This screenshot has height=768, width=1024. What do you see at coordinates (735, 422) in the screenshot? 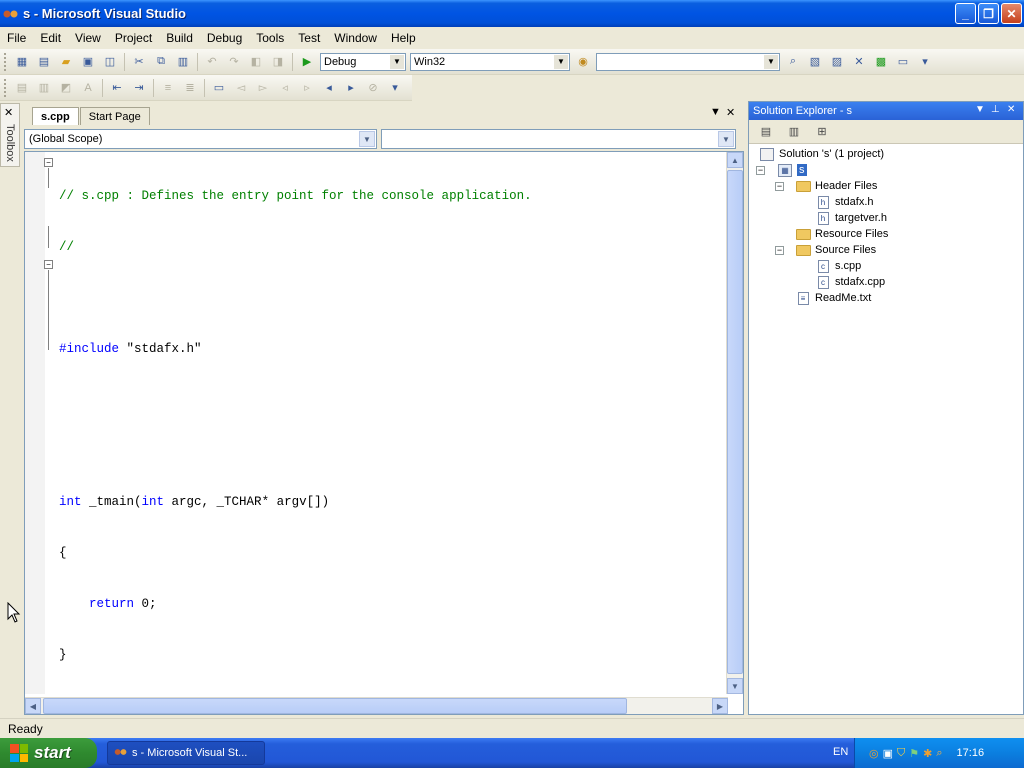
I see `vertical-scroll-thumb` at bounding box center [735, 422].